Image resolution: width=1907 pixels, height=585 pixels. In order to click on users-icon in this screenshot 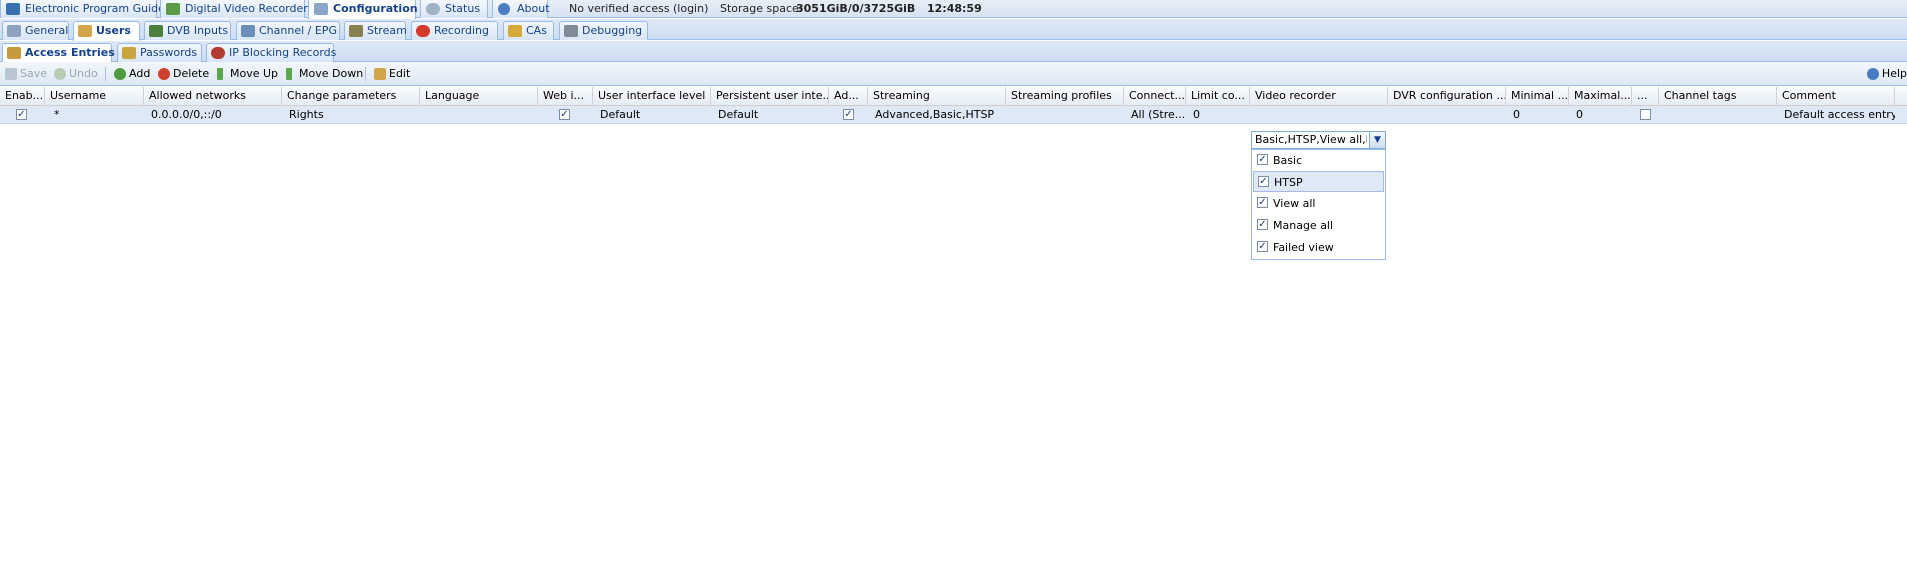, I will do `click(85, 31)`.